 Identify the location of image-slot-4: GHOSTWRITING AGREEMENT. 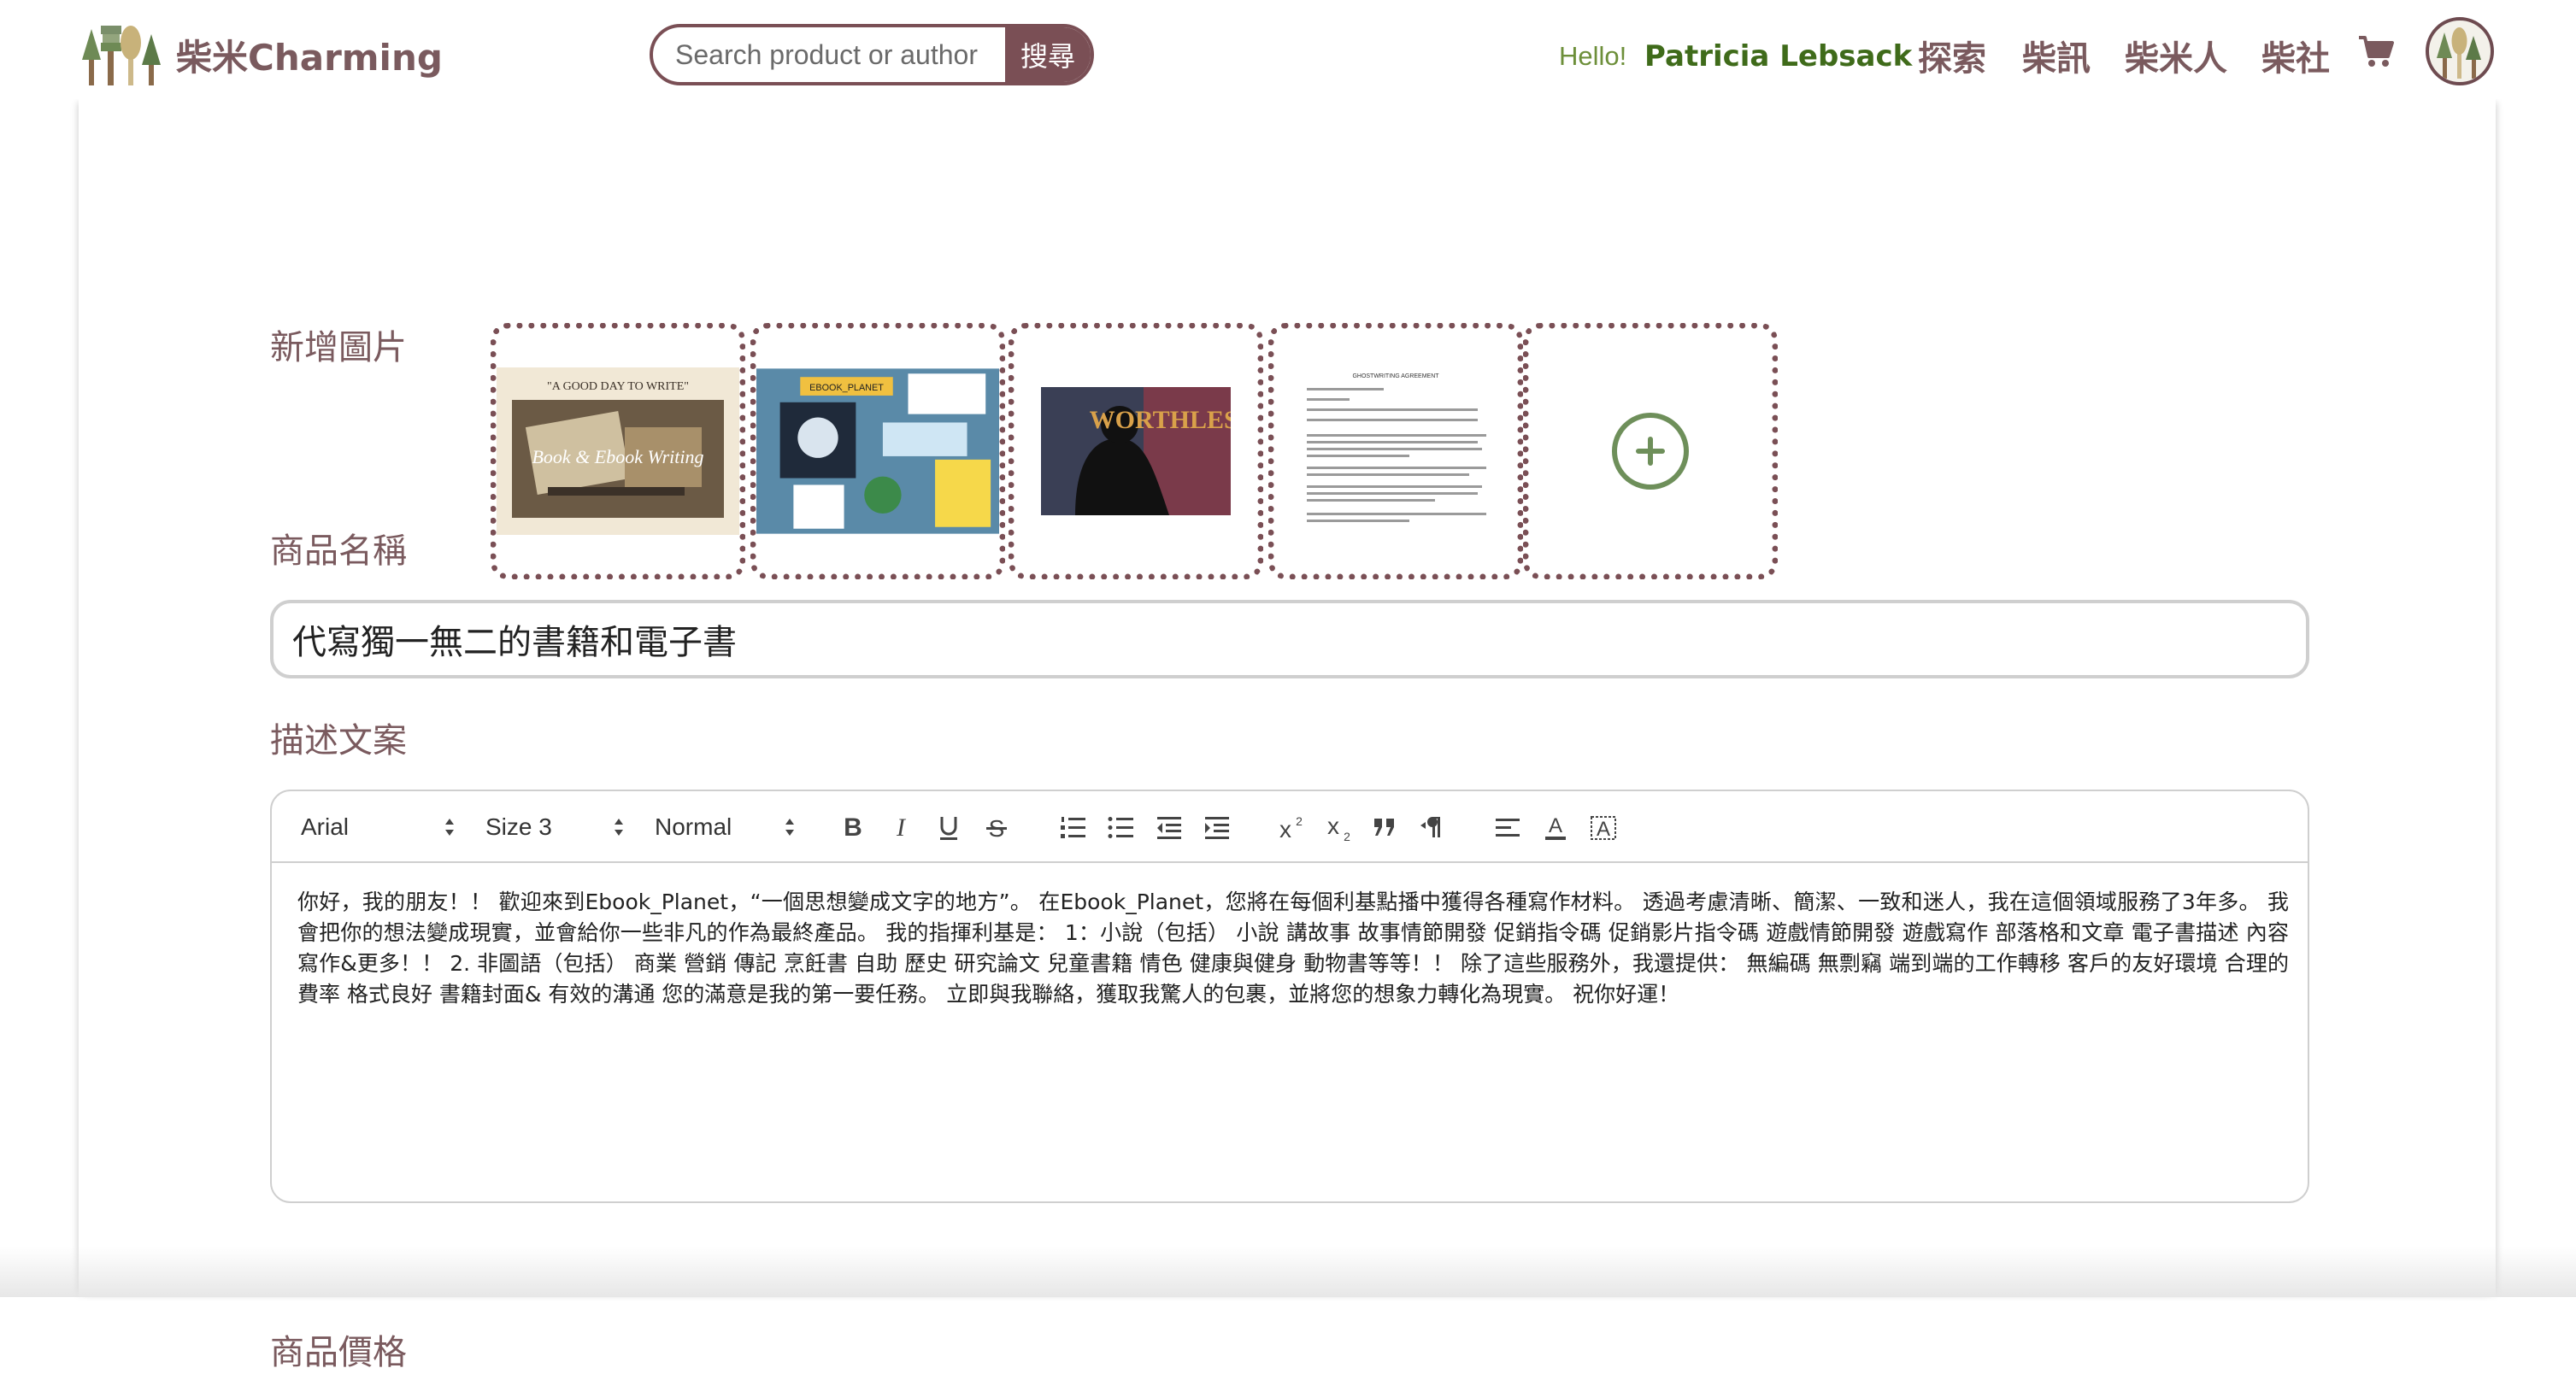
(1395, 451).